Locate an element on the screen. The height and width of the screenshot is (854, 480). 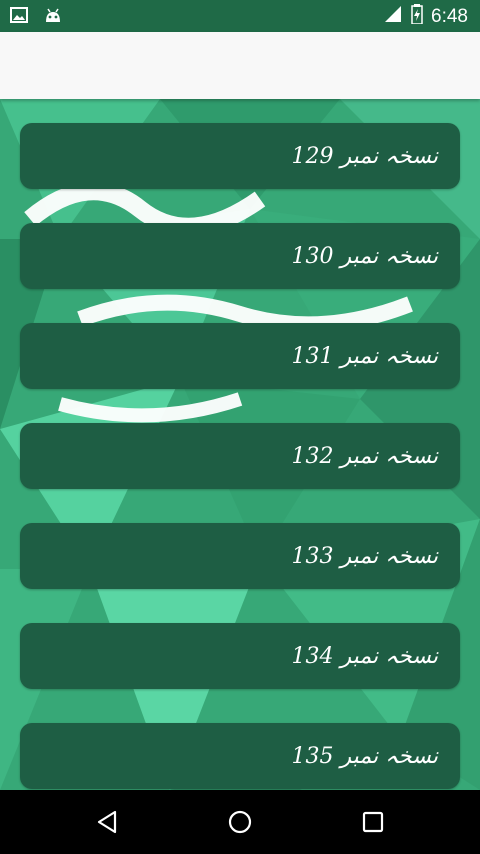
navigation-bar is located at coordinates (240, 822).